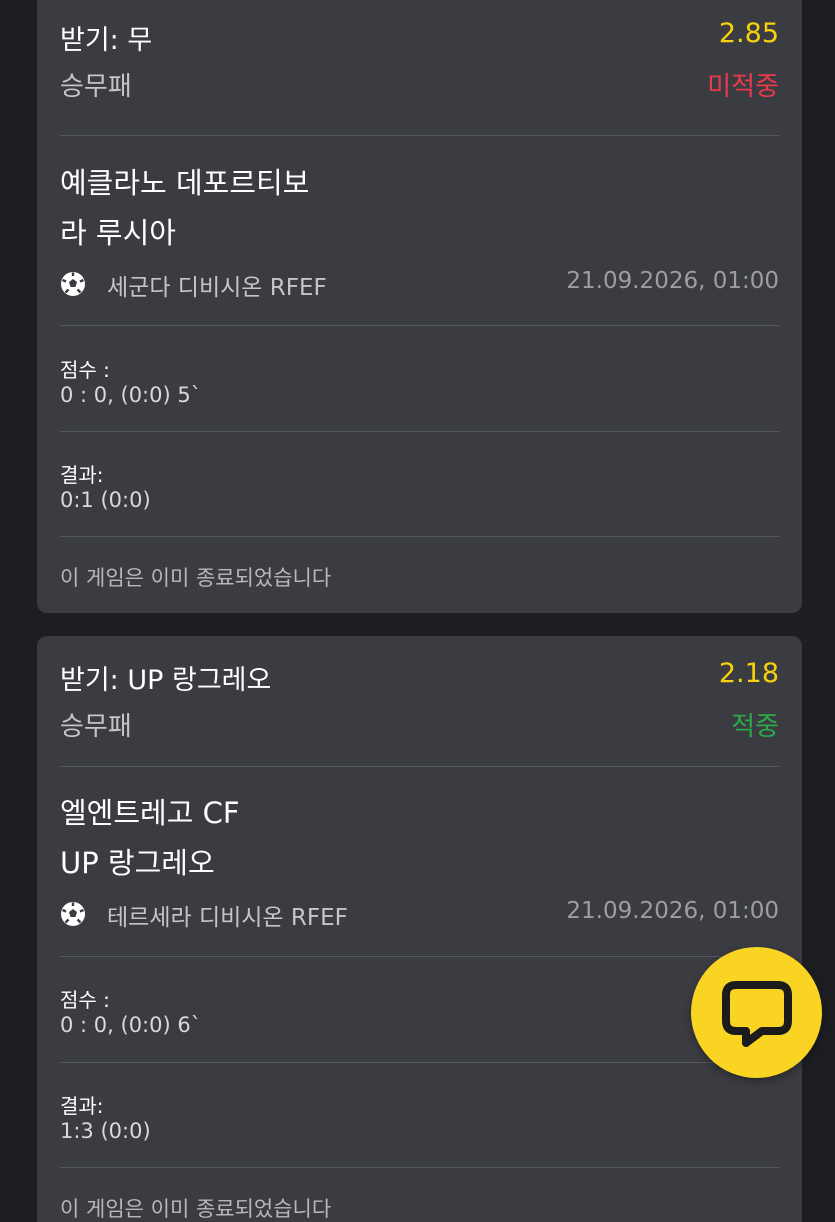  I want to click on home-team: 엘엔트레고 CF, so click(150, 813).